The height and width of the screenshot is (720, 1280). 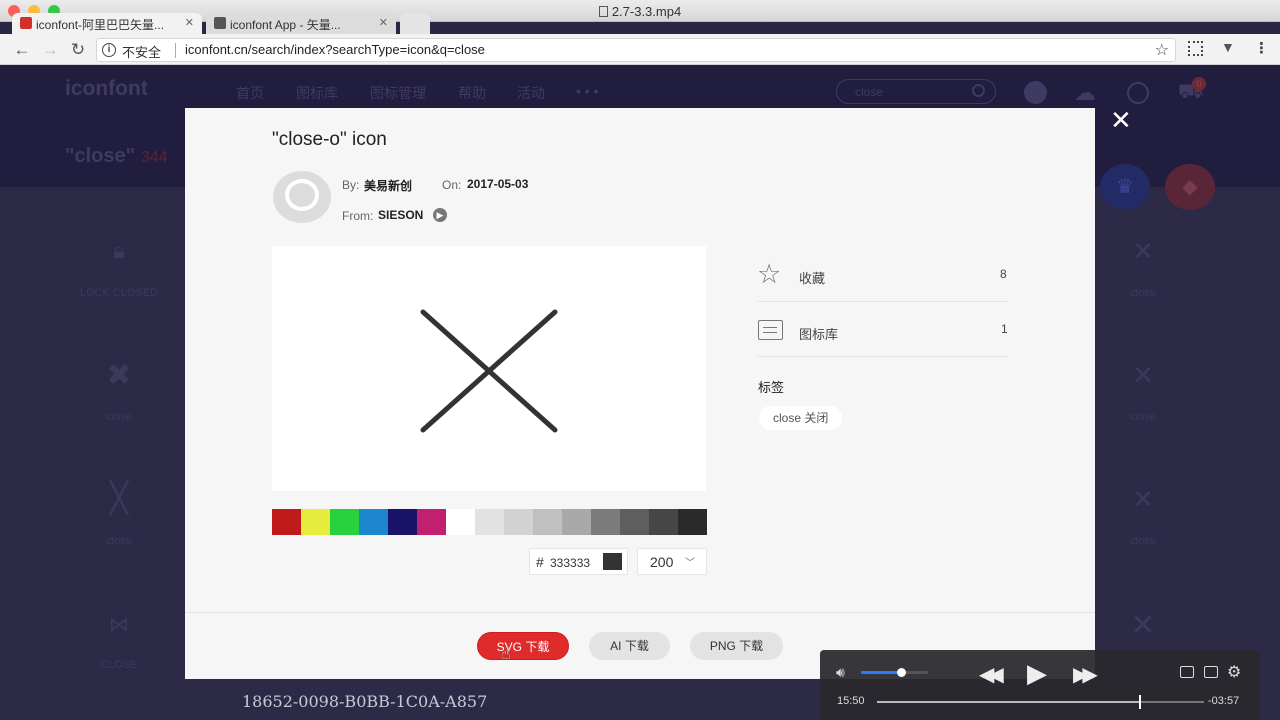 What do you see at coordinates (1195, 48) in the screenshot?
I see `qr-code-icon` at bounding box center [1195, 48].